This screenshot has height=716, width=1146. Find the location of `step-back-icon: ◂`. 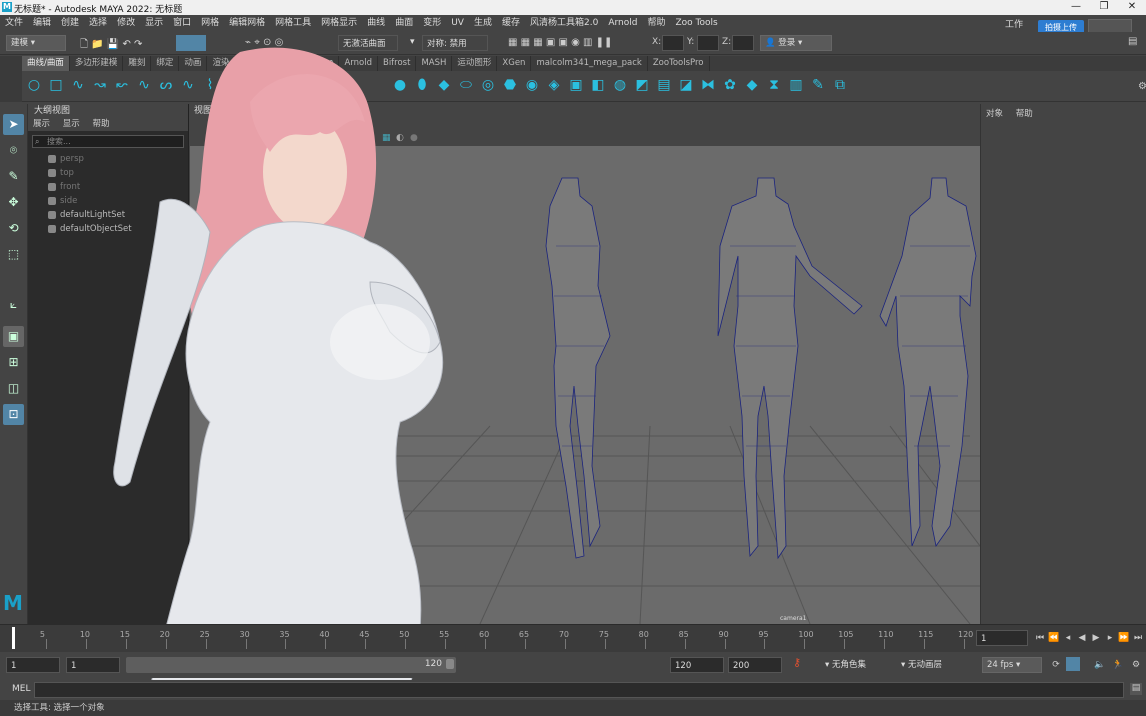

step-back-icon: ◂ is located at coordinates (1068, 638).